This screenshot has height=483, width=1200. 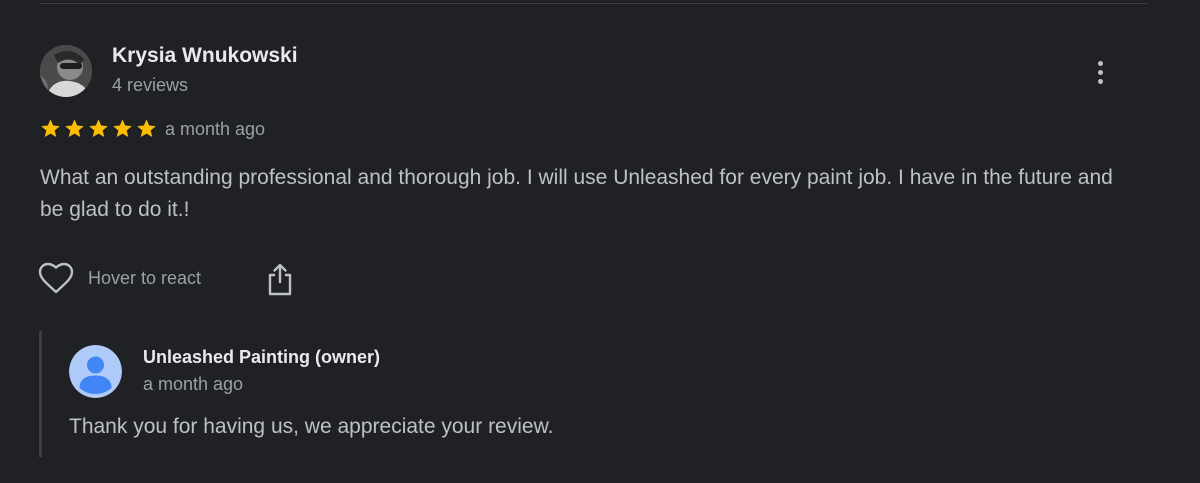 What do you see at coordinates (205, 56) in the screenshot?
I see `reviewer-name: Krysia Wnukowski` at bounding box center [205, 56].